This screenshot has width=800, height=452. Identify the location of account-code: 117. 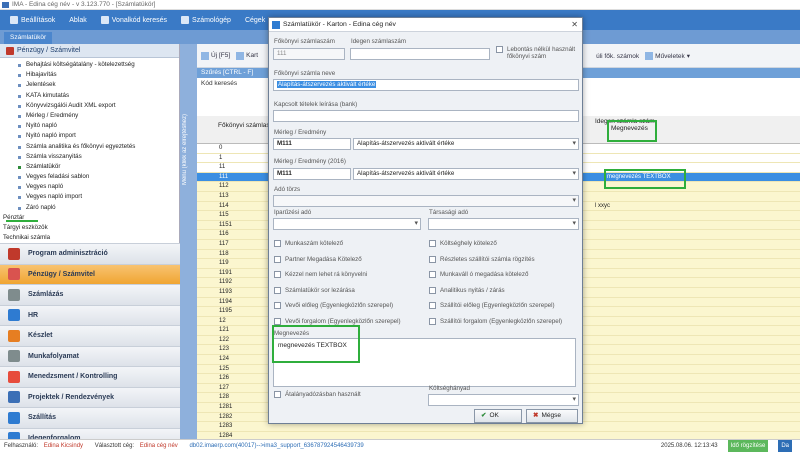
(224, 243).